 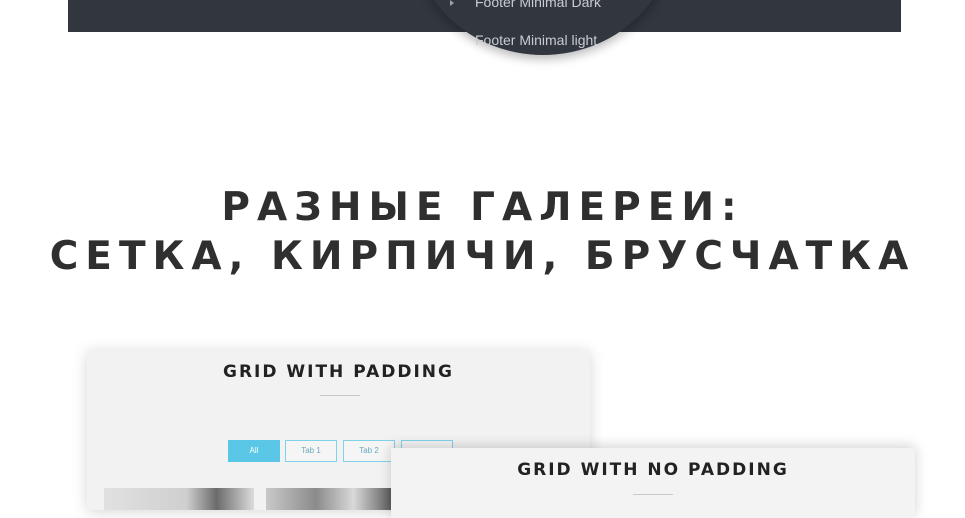 I want to click on card-title: GRID WITH PADDING, so click(x=338, y=372).